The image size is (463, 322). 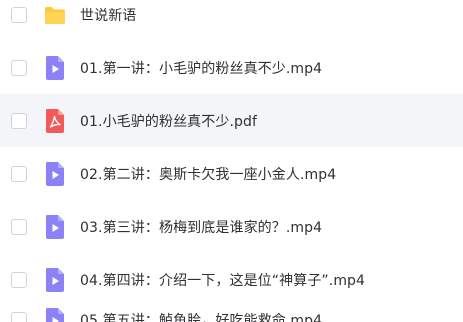 I want to click on file-name: 世说新语, so click(x=108, y=15).